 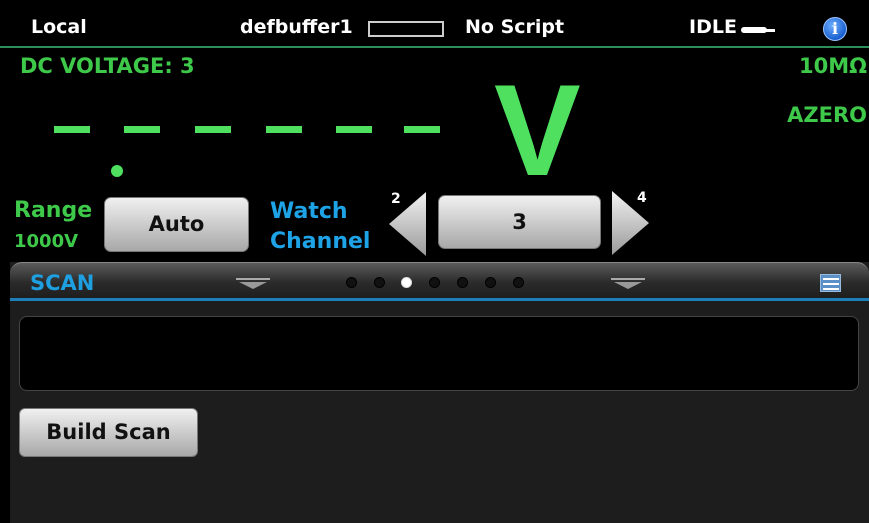 What do you see at coordinates (320, 227) in the screenshot?
I see `watch-channel-label: Watch Channel` at bounding box center [320, 227].